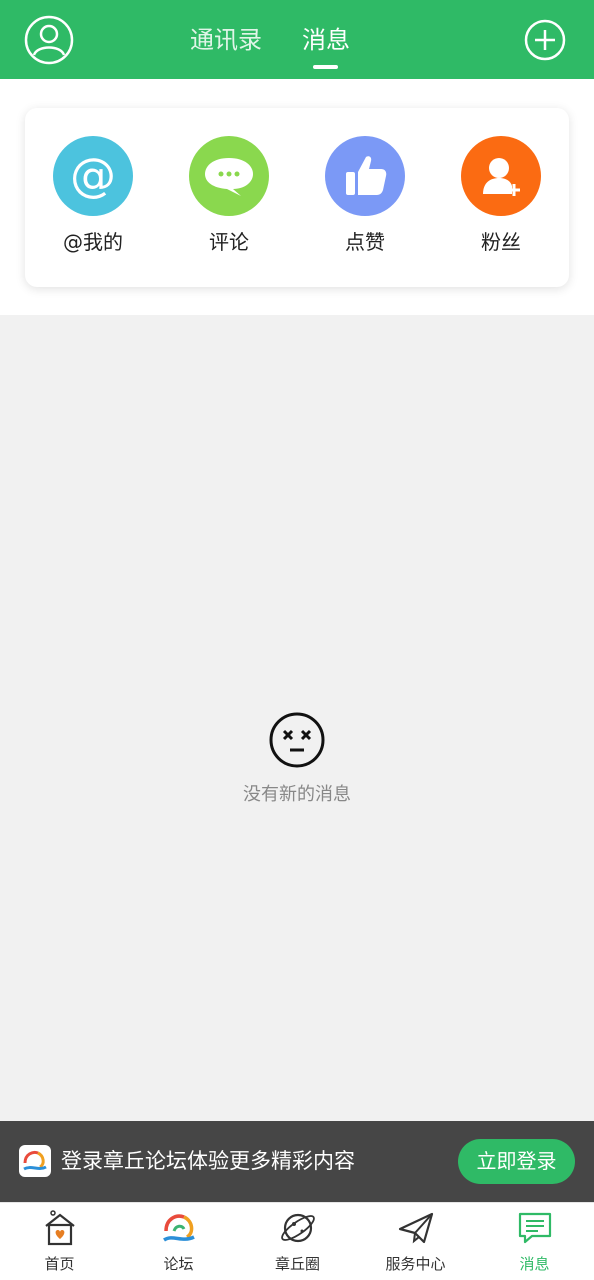 The image size is (594, 1280). Describe the element at coordinates (501, 242) in the screenshot. I see `shortcut-label: 粉丝` at that location.